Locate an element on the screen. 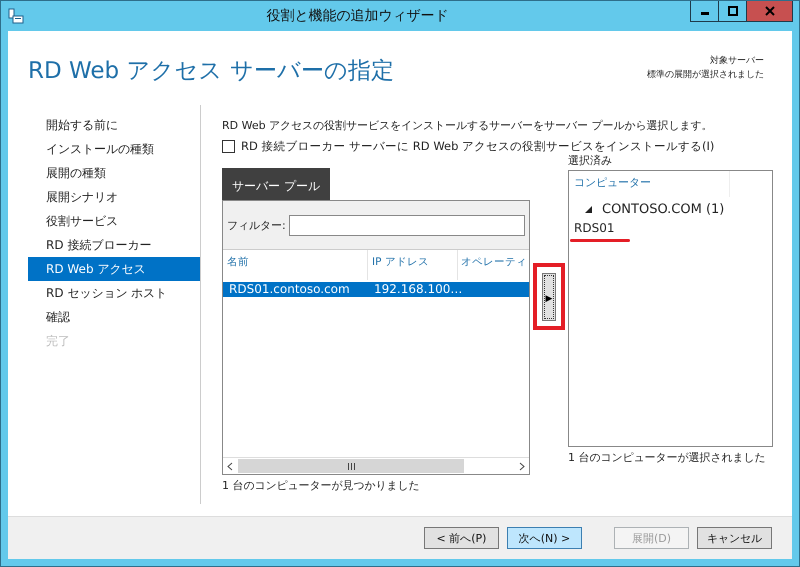 This screenshot has height=567, width=800. step-item: RD 接続ブローカー is located at coordinates (114, 245).